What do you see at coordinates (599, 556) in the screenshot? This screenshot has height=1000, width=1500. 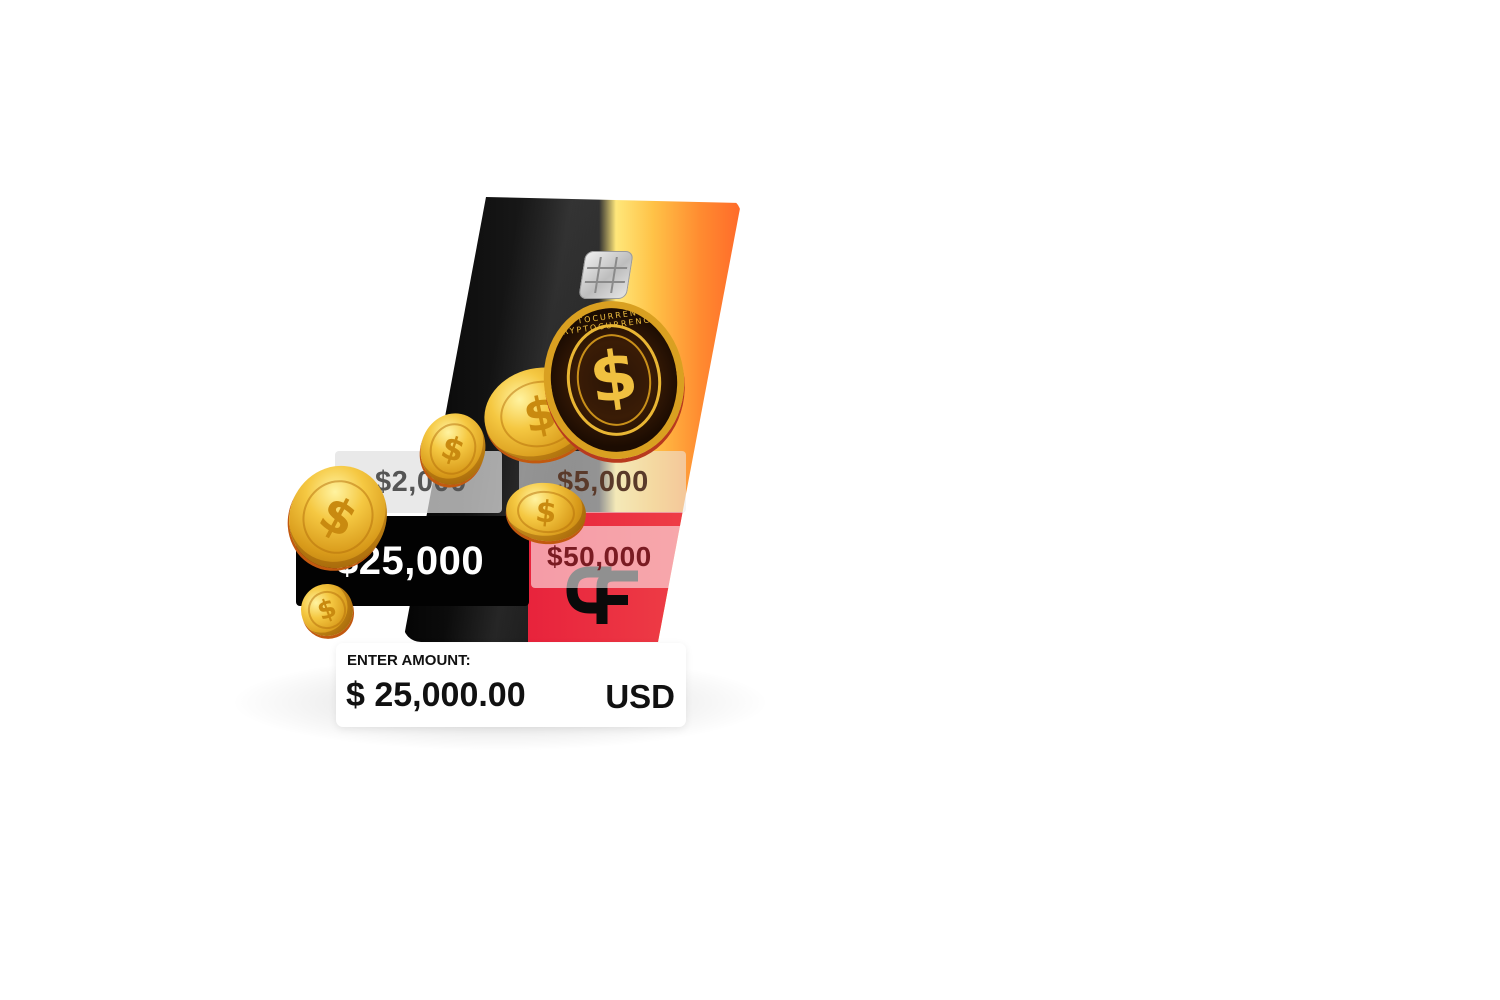 I see `preset-label: $50,000` at bounding box center [599, 556].